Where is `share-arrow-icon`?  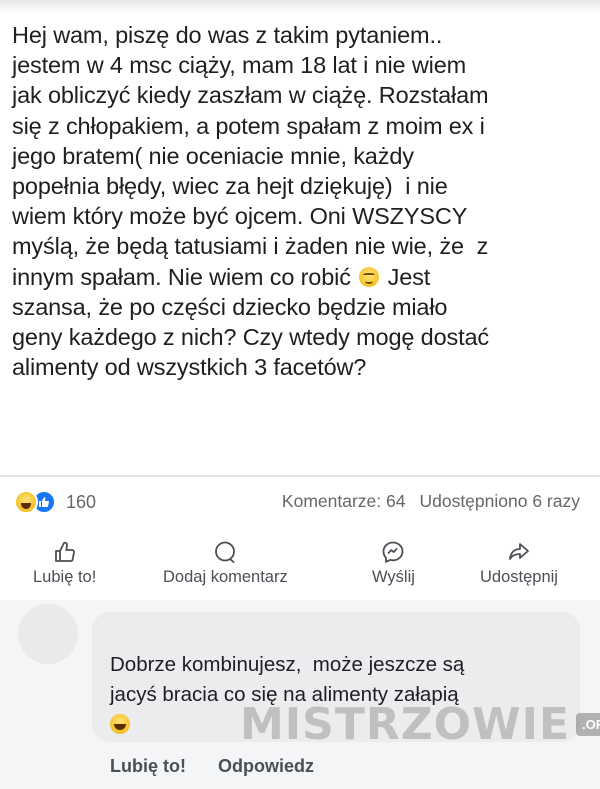
share-arrow-icon is located at coordinates (519, 551).